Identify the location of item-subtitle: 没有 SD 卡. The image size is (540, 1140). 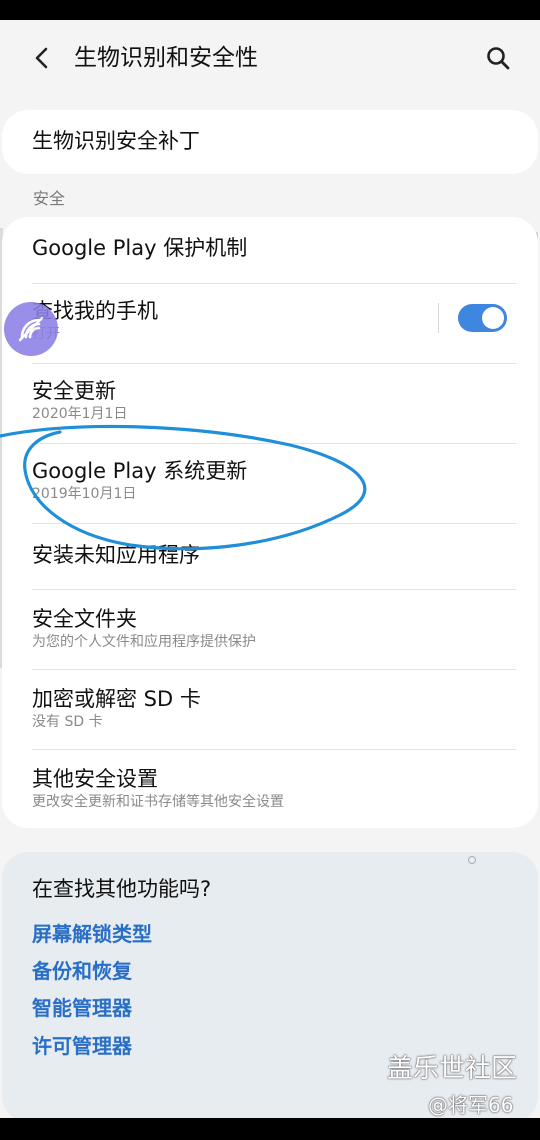
(67, 722).